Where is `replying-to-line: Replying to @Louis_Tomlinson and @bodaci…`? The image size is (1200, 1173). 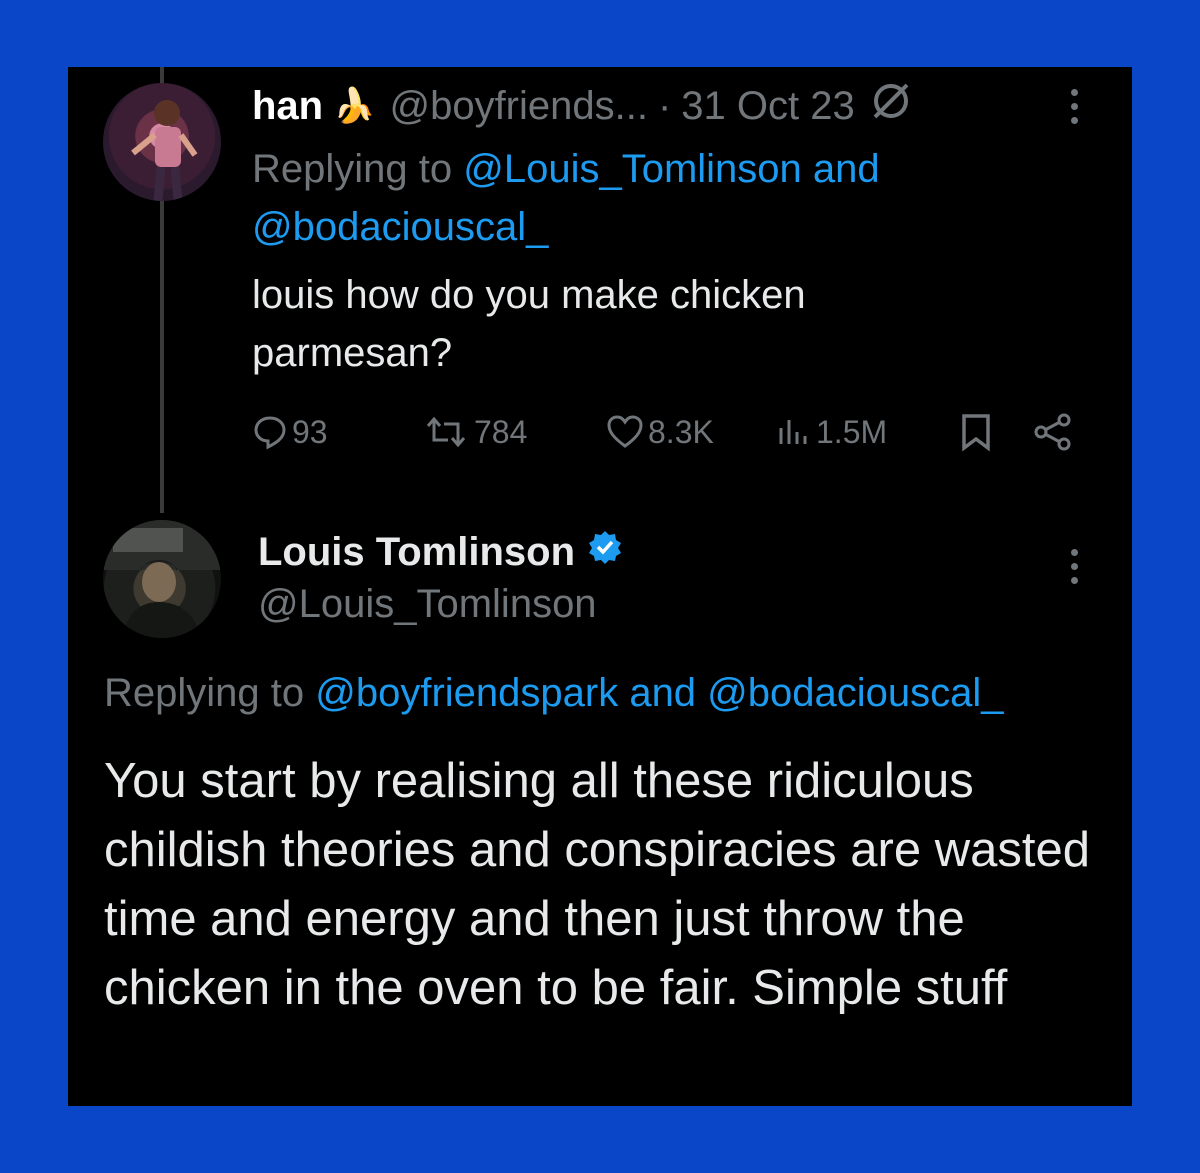 replying-to-line: Replying to @Louis_Tomlinson and @bodaci… is located at coordinates (632, 198).